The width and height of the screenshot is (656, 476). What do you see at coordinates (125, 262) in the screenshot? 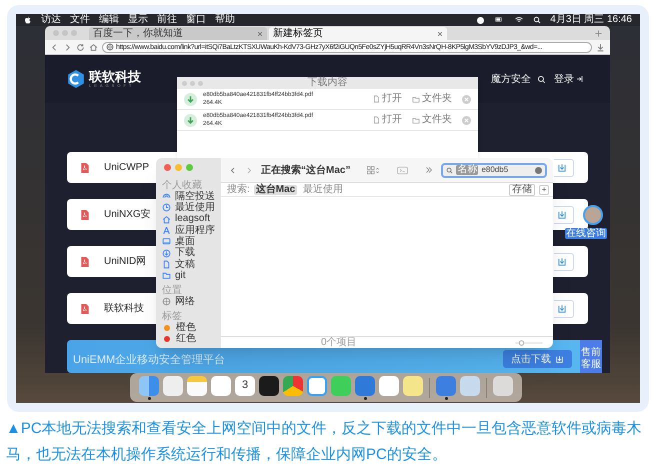
I see `product-name: UniNID网` at bounding box center [125, 262].